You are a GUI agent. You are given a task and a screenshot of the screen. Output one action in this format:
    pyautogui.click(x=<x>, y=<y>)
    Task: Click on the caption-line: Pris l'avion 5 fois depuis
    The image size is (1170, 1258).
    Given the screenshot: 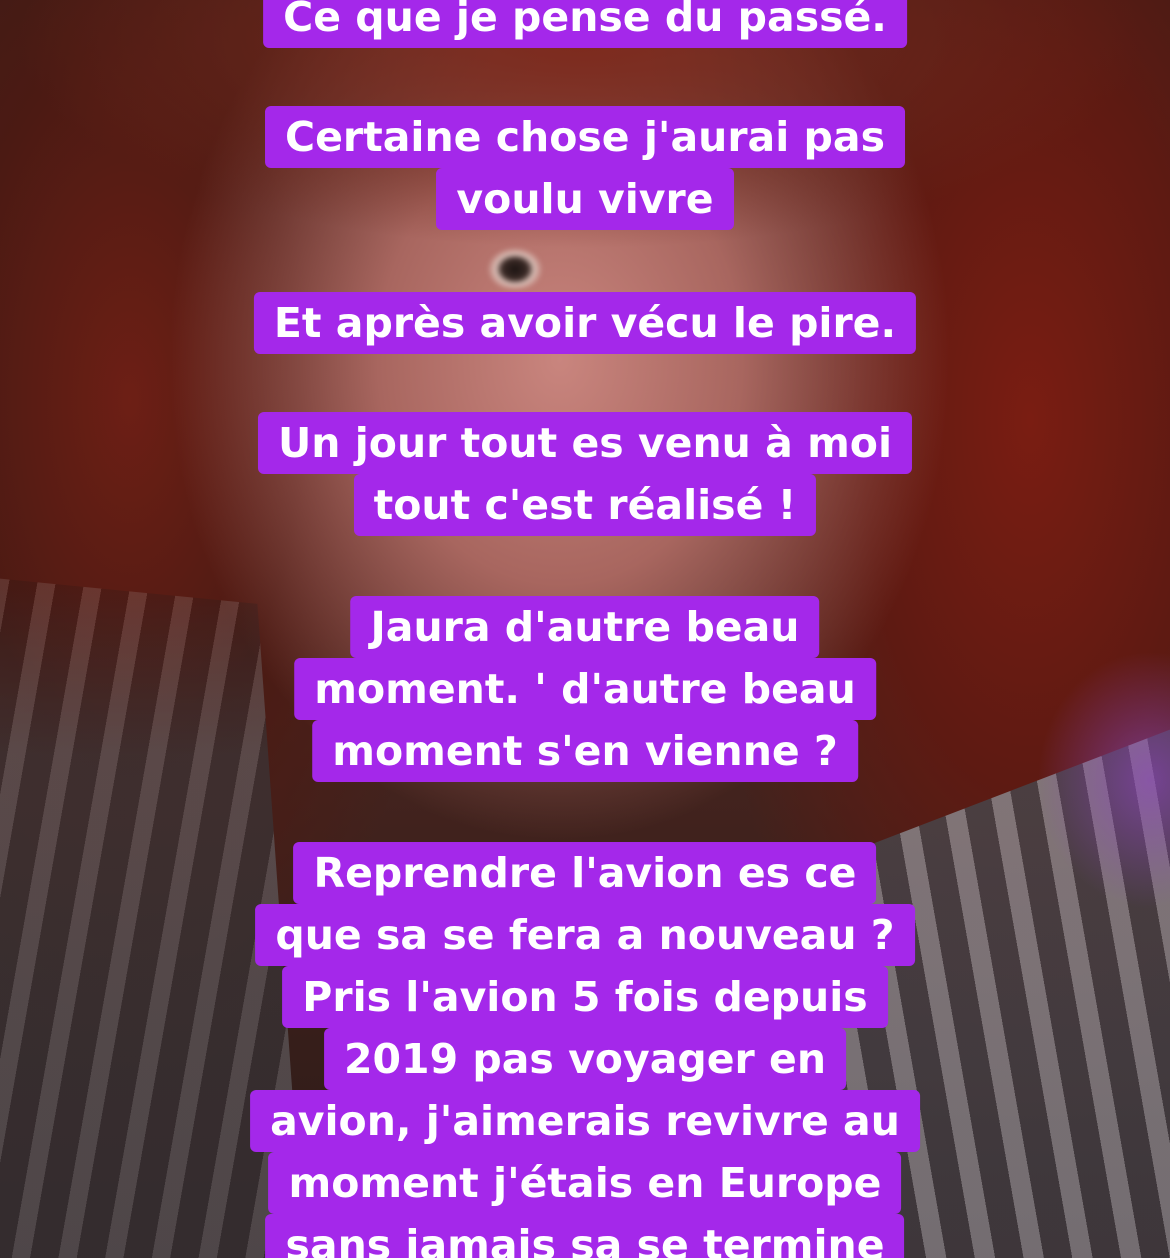 What is the action you would take?
    pyautogui.click(x=585, y=997)
    